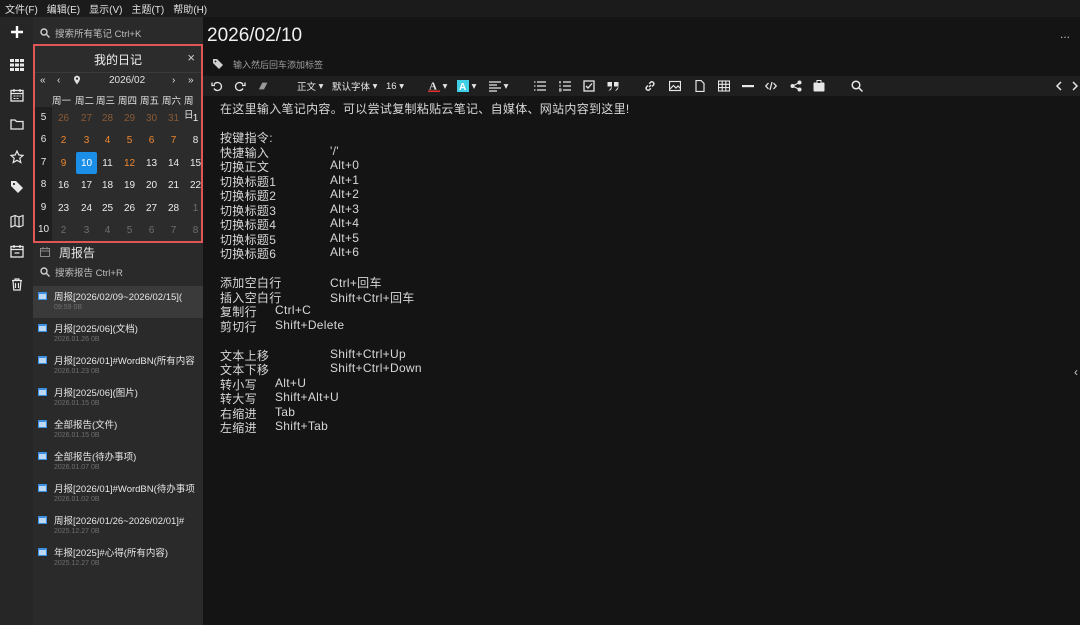 The image size is (1080, 625). Describe the element at coordinates (118, 272) in the screenshot. I see `reports-search: 搜索报告 Ctrl+R` at that location.